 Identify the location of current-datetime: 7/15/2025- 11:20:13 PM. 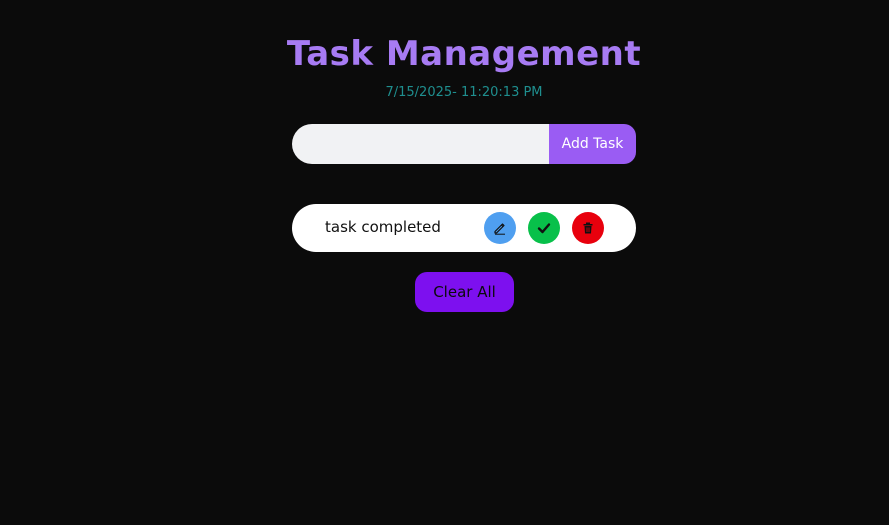
(464, 92).